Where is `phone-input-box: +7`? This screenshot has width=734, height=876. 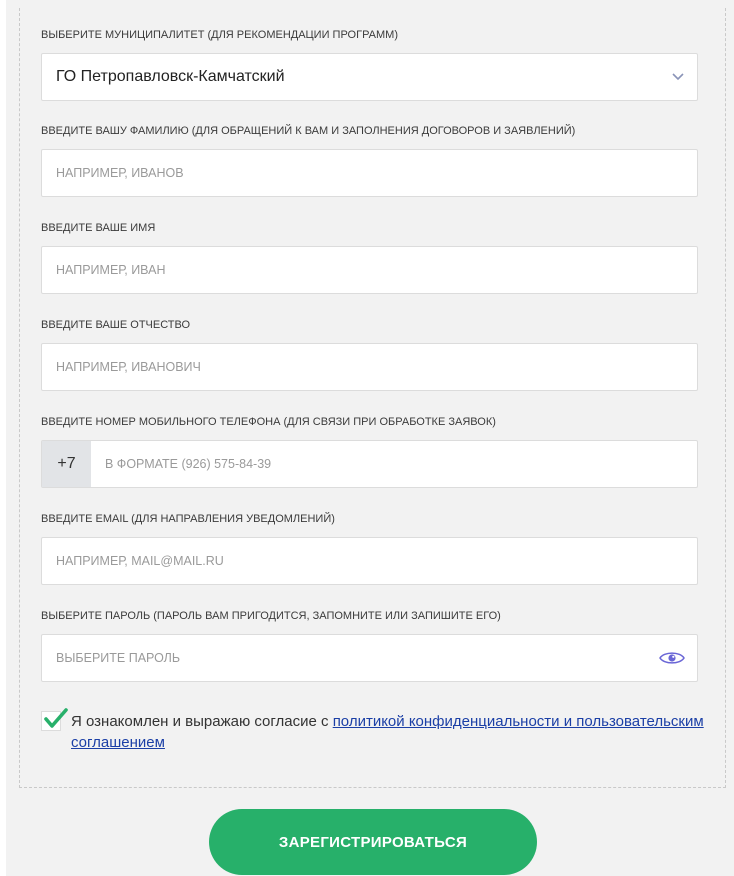 phone-input-box: +7 is located at coordinates (369, 464).